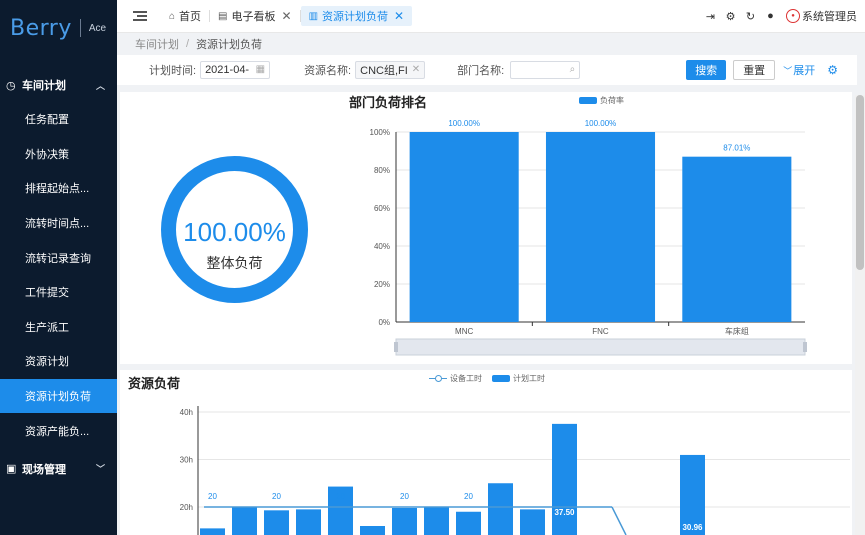 Image resolution: width=865 pixels, height=535 pixels. What do you see at coordinates (47, 120) in the screenshot?
I see `sidebar-item-label: 任务配置` at bounding box center [47, 120].